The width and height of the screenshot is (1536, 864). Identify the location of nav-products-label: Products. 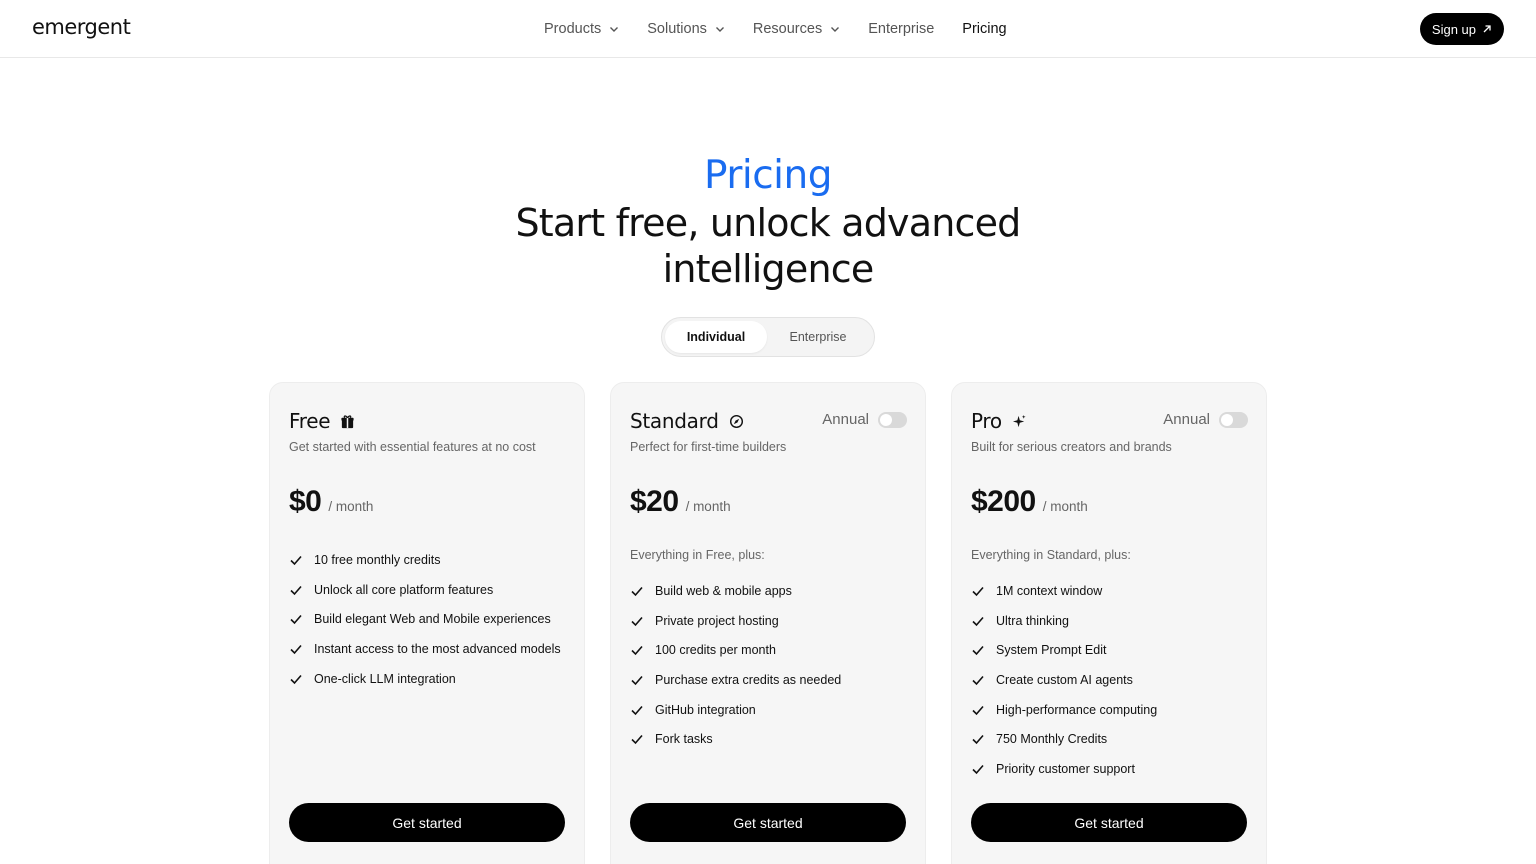
(573, 29).